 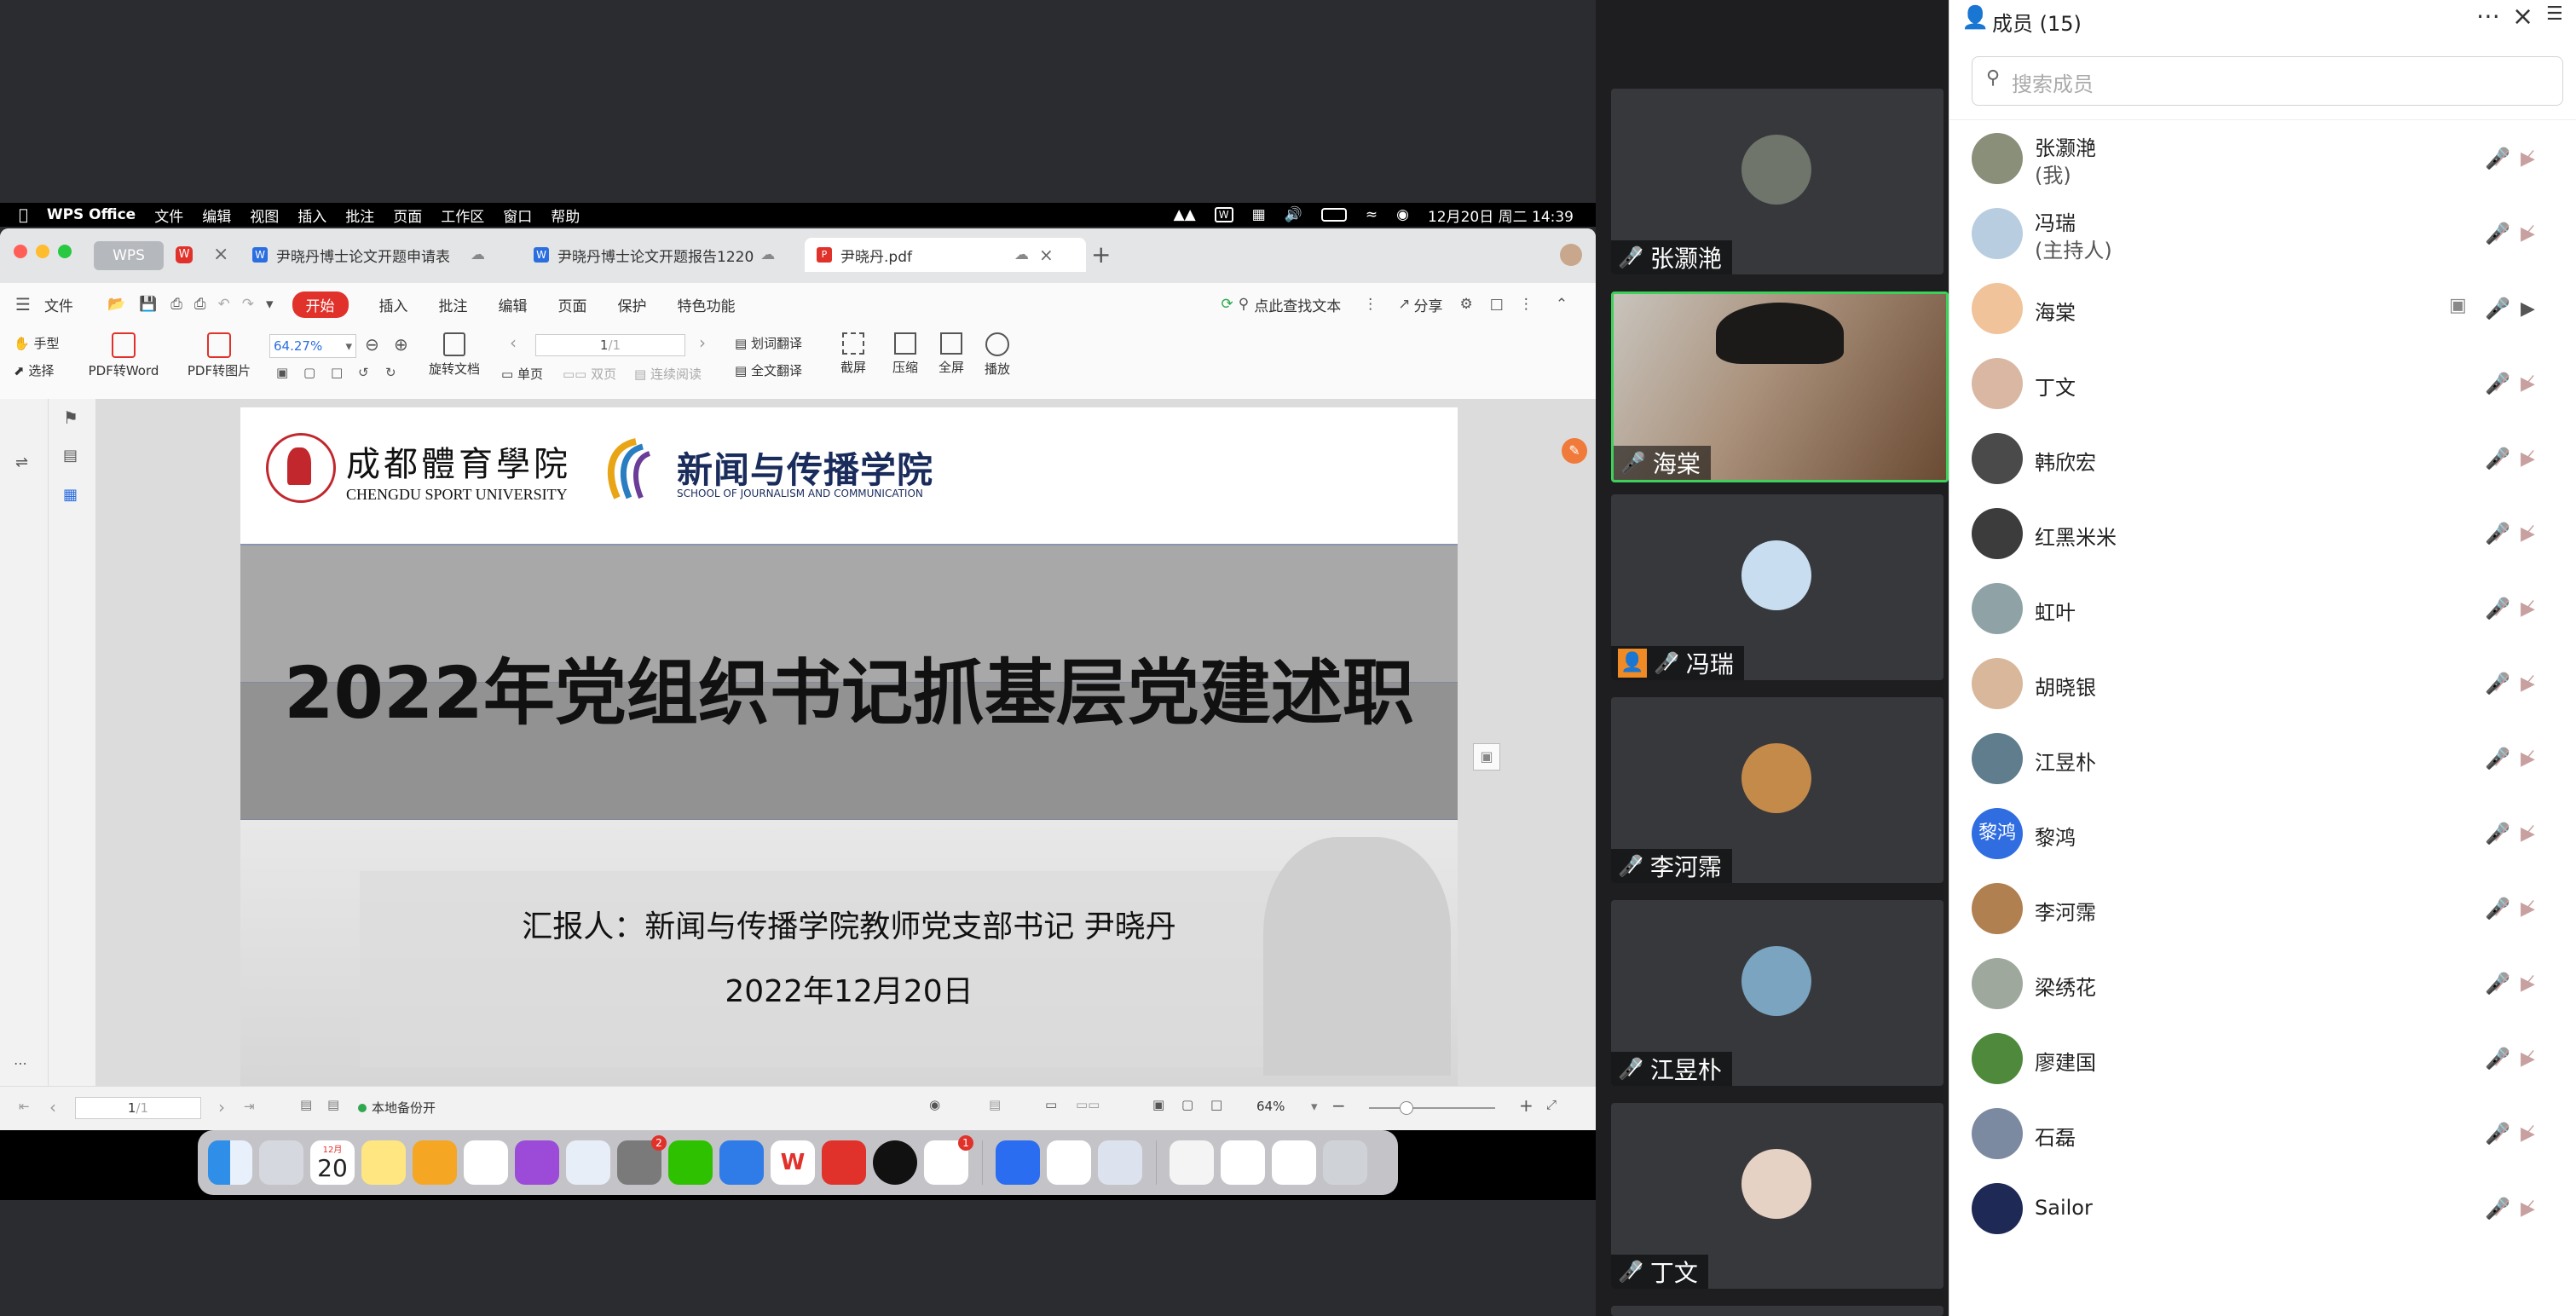 What do you see at coordinates (486, 1163) in the screenshot?
I see `numbers-icon` at bounding box center [486, 1163].